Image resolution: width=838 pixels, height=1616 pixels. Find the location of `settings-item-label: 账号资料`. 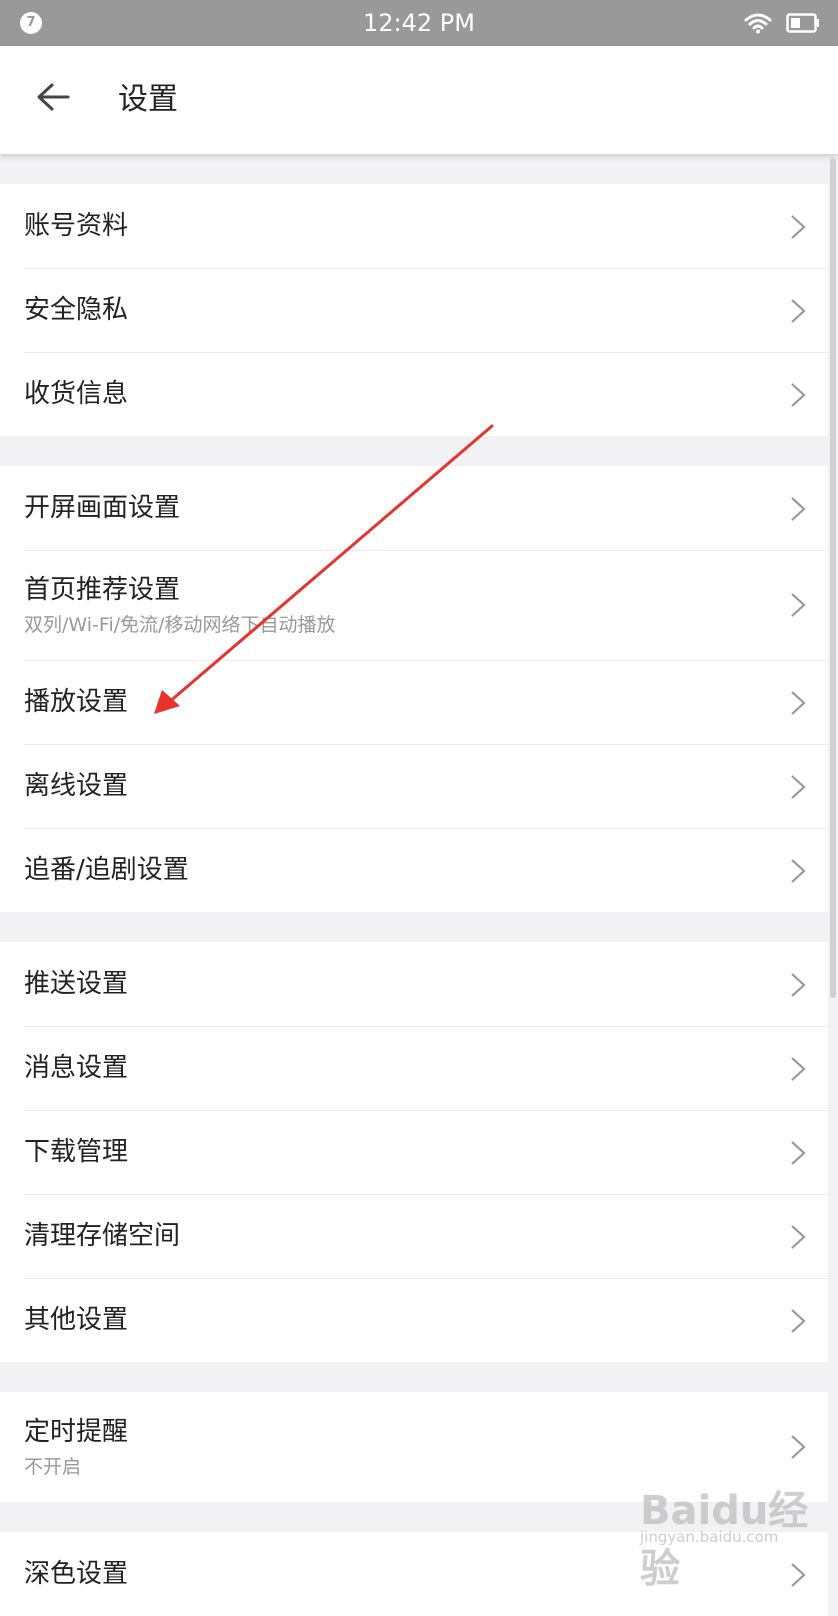

settings-item-label: 账号资料 is located at coordinates (76, 226).